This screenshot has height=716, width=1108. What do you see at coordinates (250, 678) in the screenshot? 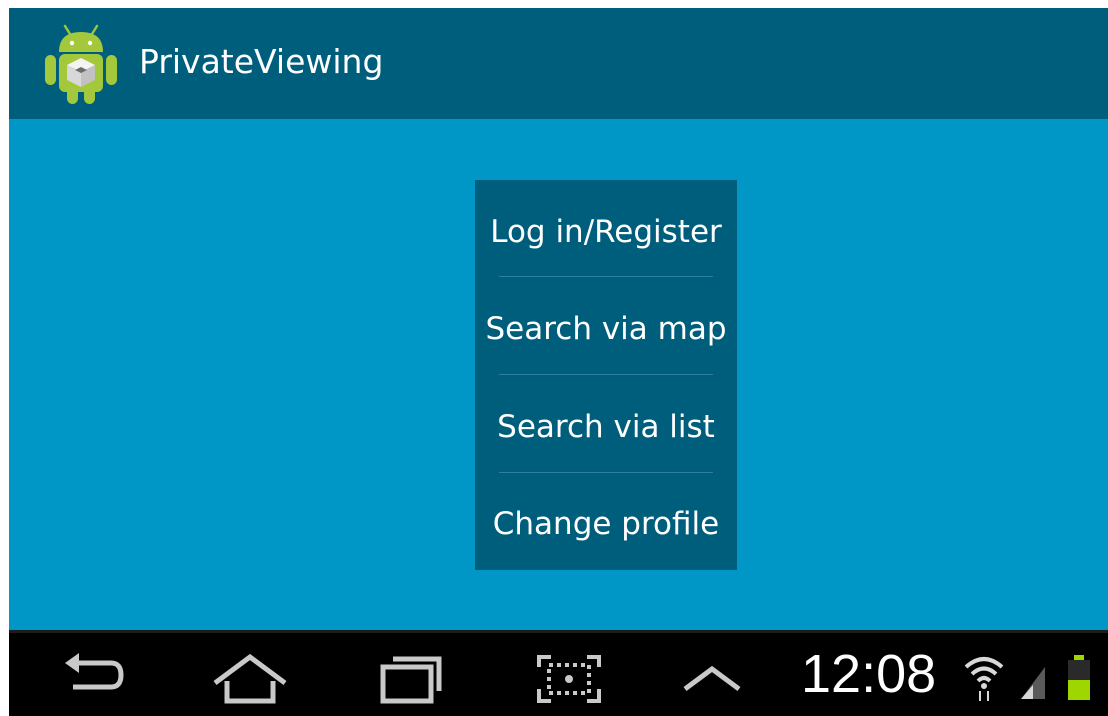
I see `home-icon` at bounding box center [250, 678].